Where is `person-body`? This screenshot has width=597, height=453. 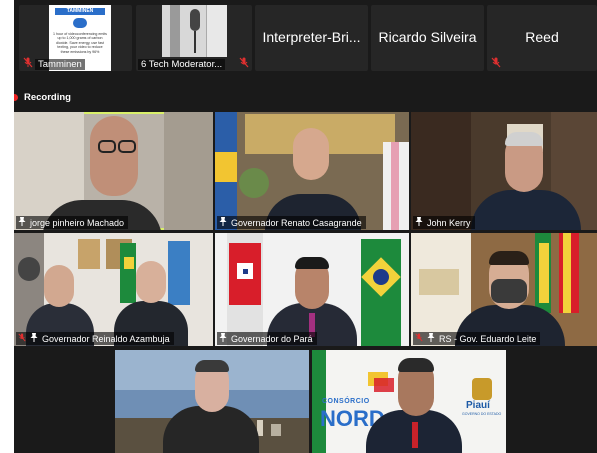 person-body is located at coordinates (211, 429).